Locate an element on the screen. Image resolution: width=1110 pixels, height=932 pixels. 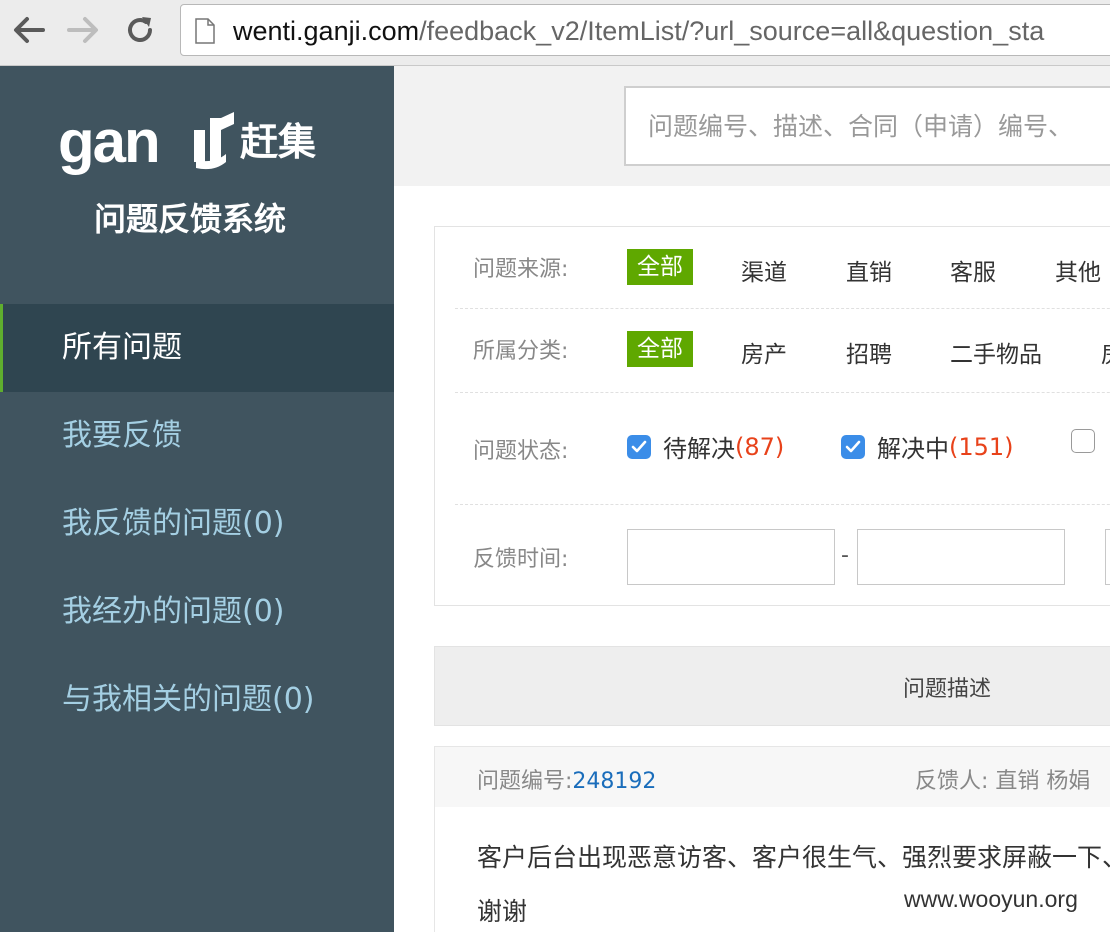
search-strip is located at coordinates (752, 126).